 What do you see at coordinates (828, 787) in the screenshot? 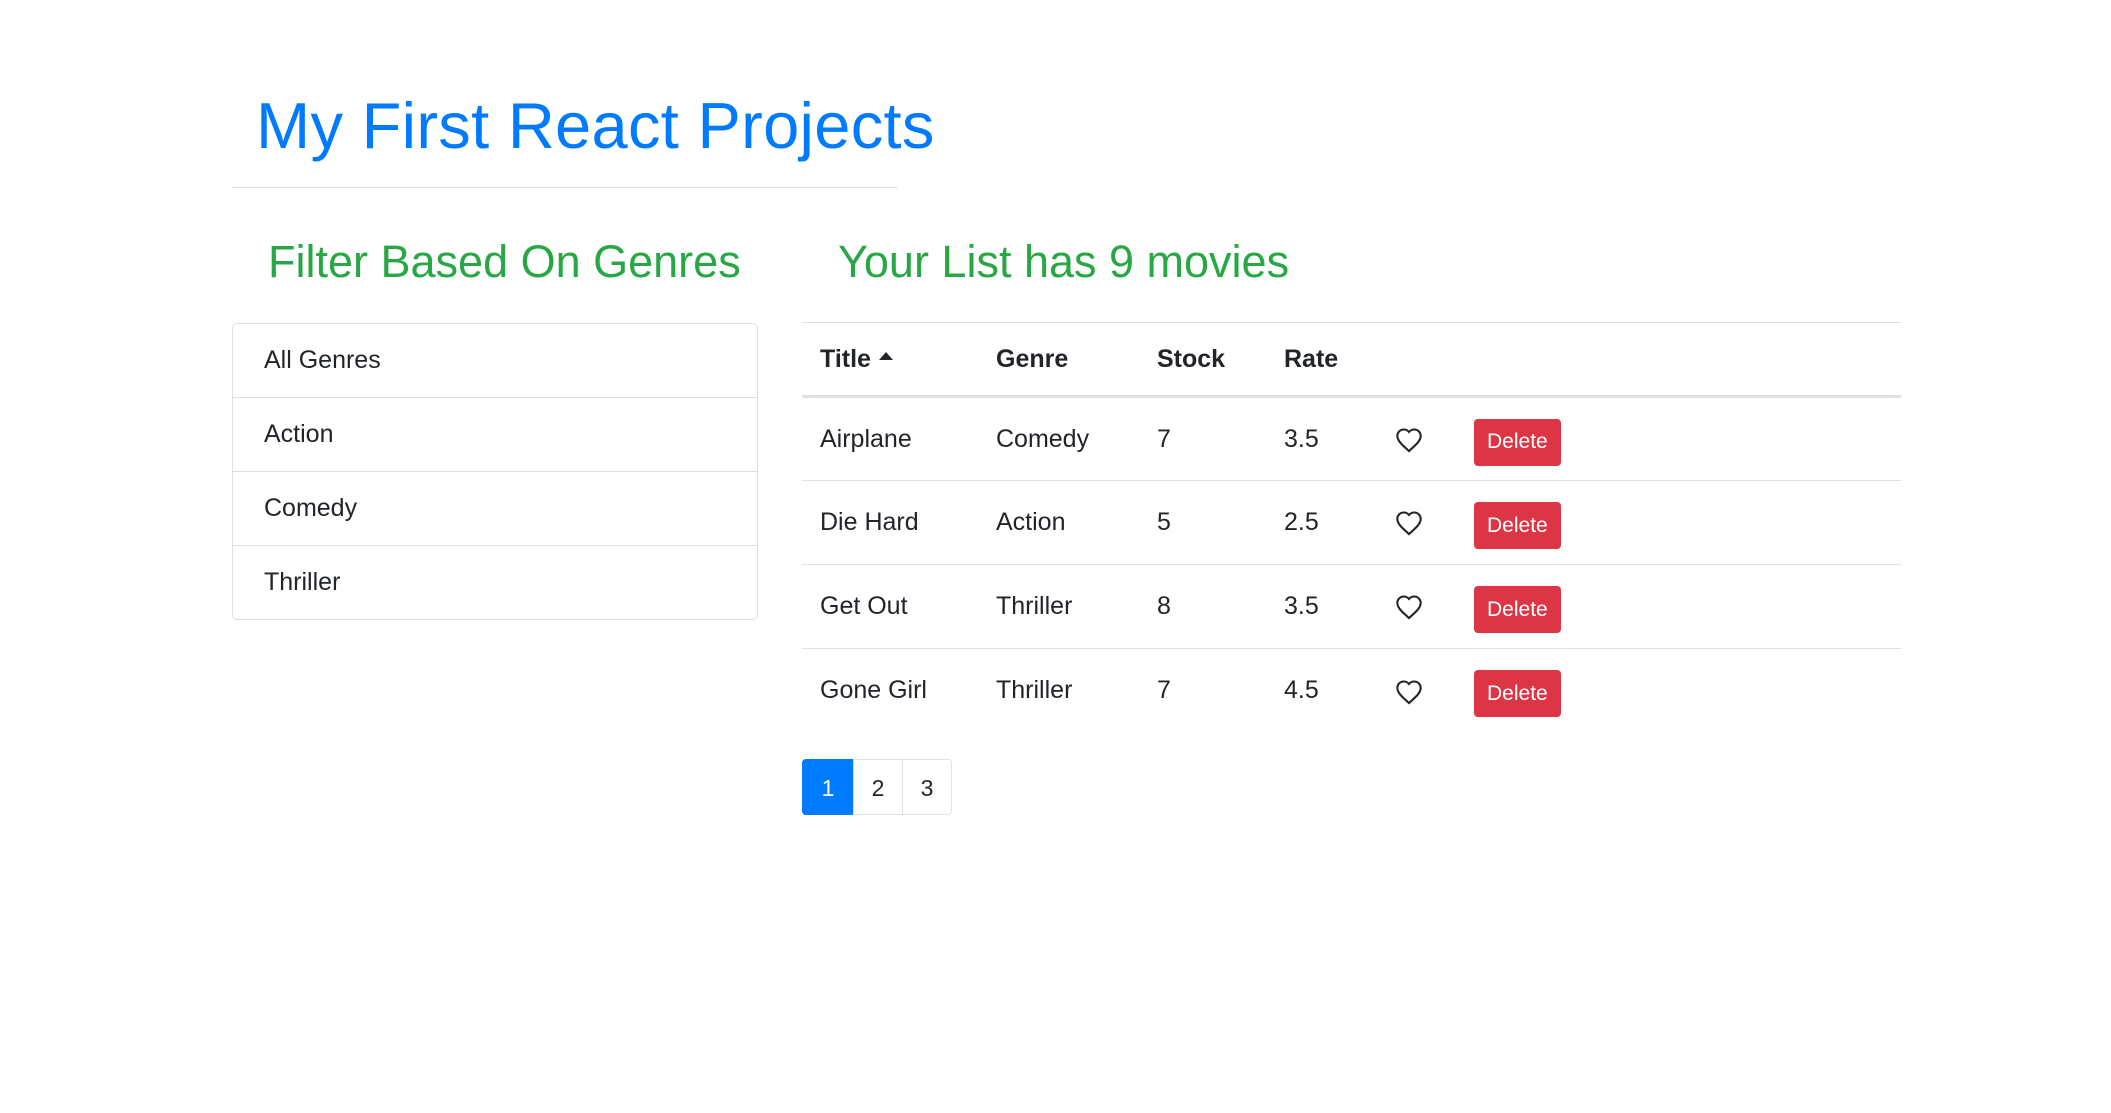
I see `page-link-1: 1` at bounding box center [828, 787].